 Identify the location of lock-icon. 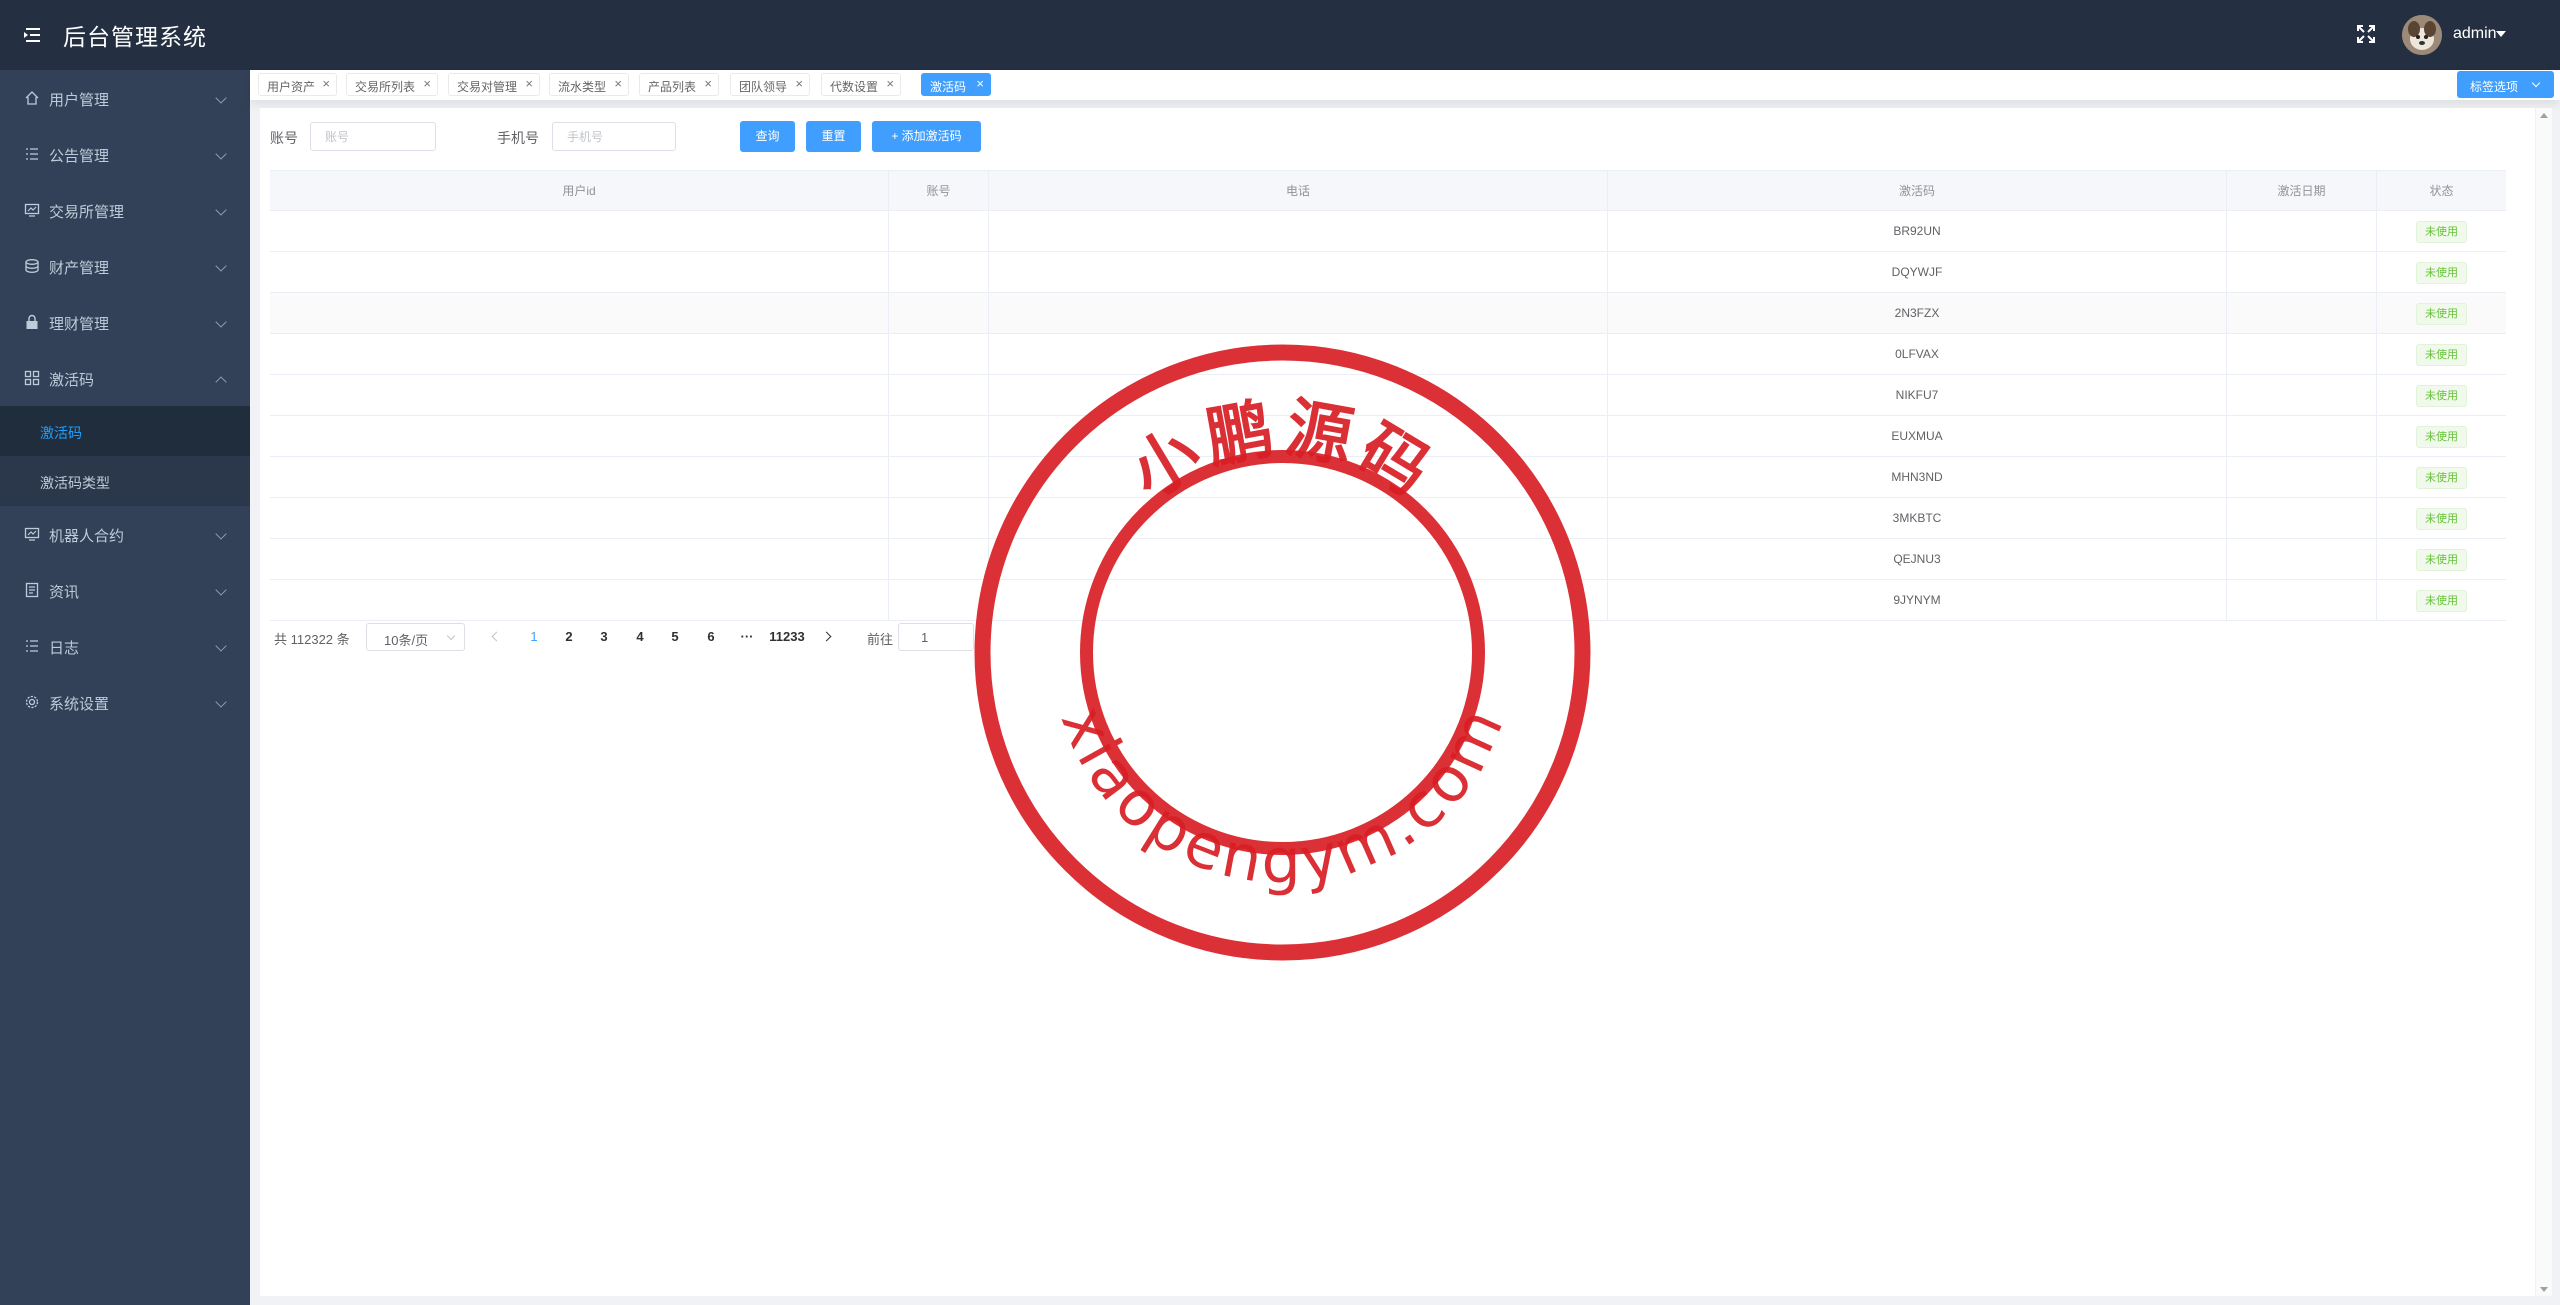
(32, 322).